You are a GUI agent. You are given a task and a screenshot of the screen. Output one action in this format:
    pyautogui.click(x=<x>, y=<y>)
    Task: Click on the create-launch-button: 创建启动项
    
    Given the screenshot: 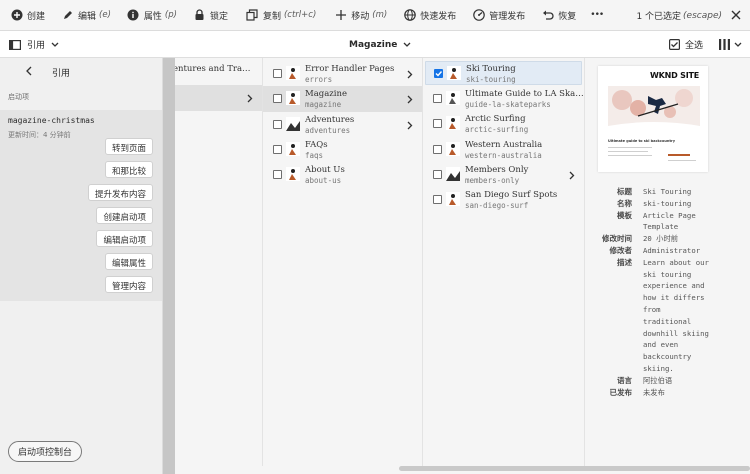 What is the action you would take?
    pyautogui.click(x=124, y=215)
    